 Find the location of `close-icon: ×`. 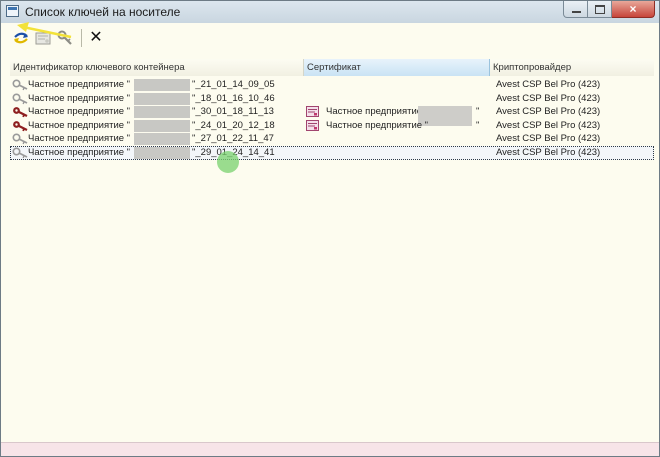

close-icon: × is located at coordinates (633, 9).